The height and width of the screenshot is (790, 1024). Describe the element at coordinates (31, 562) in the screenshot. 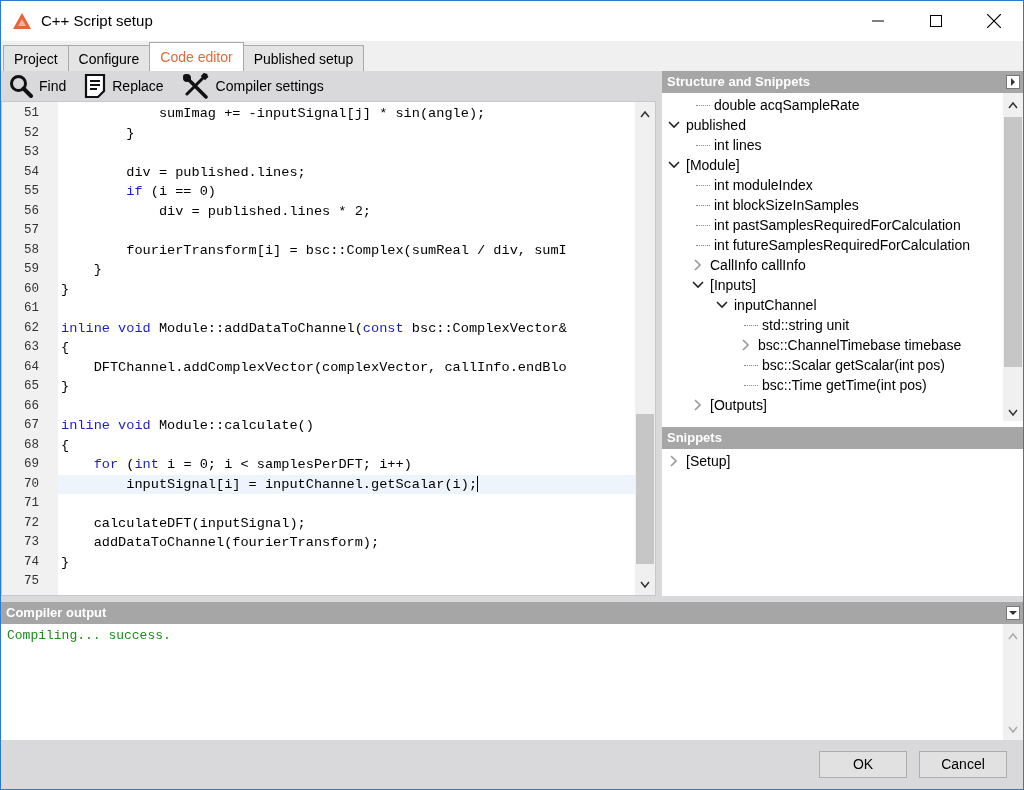

I see `line-number: 74` at that location.